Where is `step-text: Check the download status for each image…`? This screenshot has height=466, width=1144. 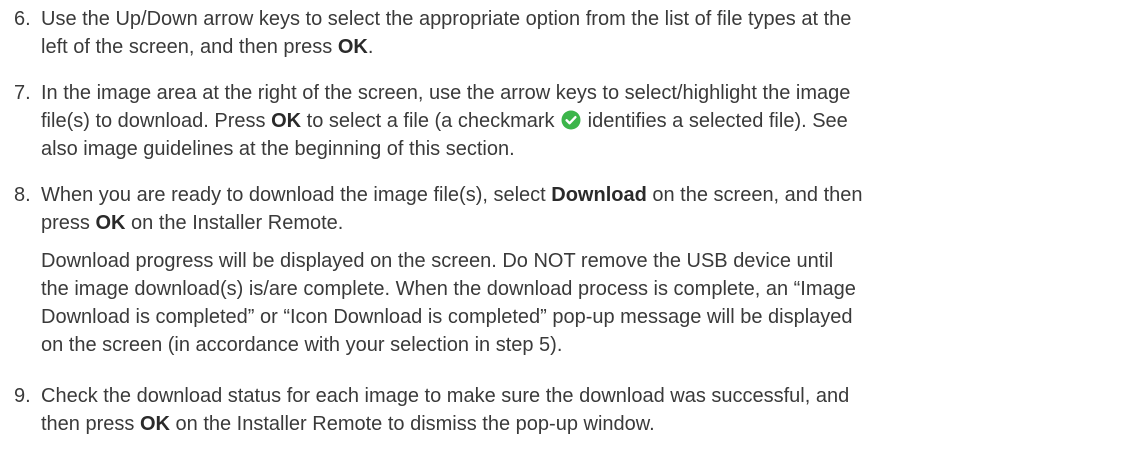 step-text: Check the download status for each image… is located at coordinates (445, 410).